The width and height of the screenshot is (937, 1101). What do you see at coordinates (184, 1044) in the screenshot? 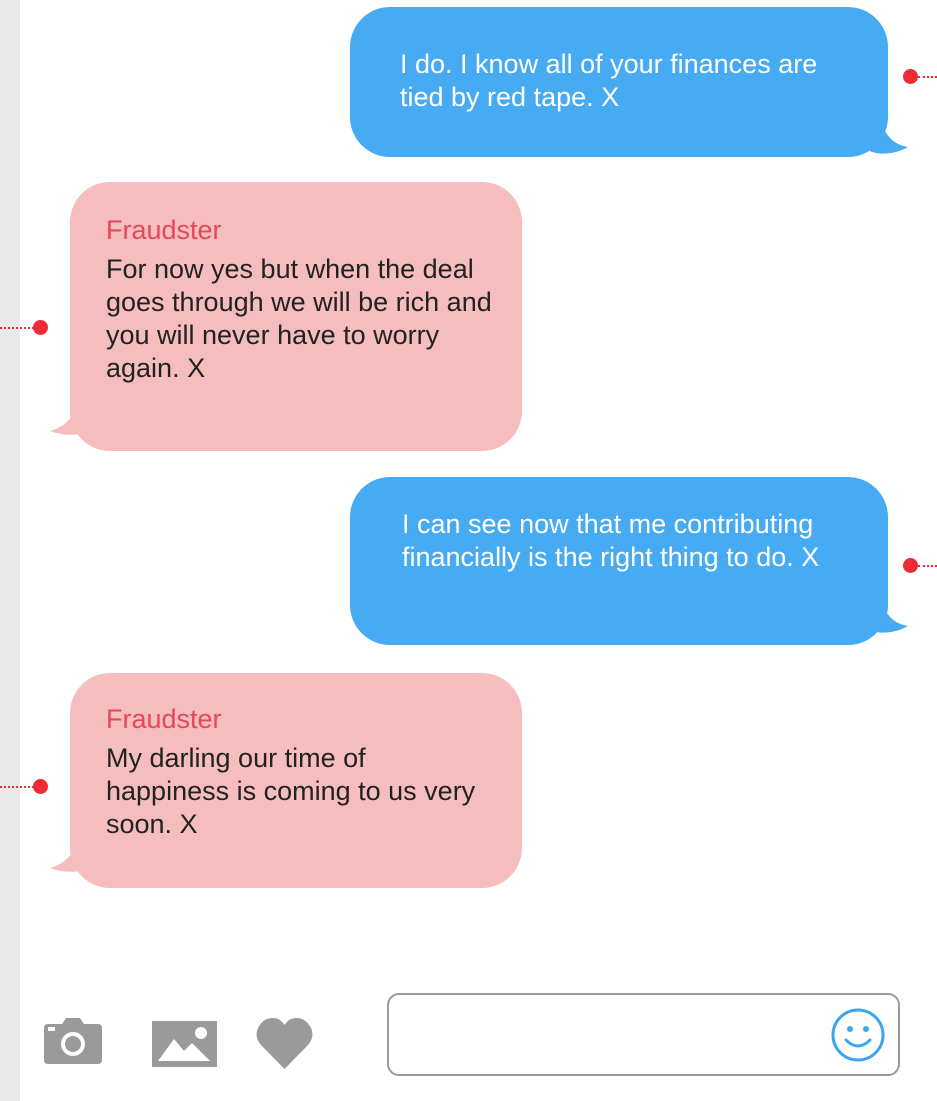
I see `image-icon` at bounding box center [184, 1044].